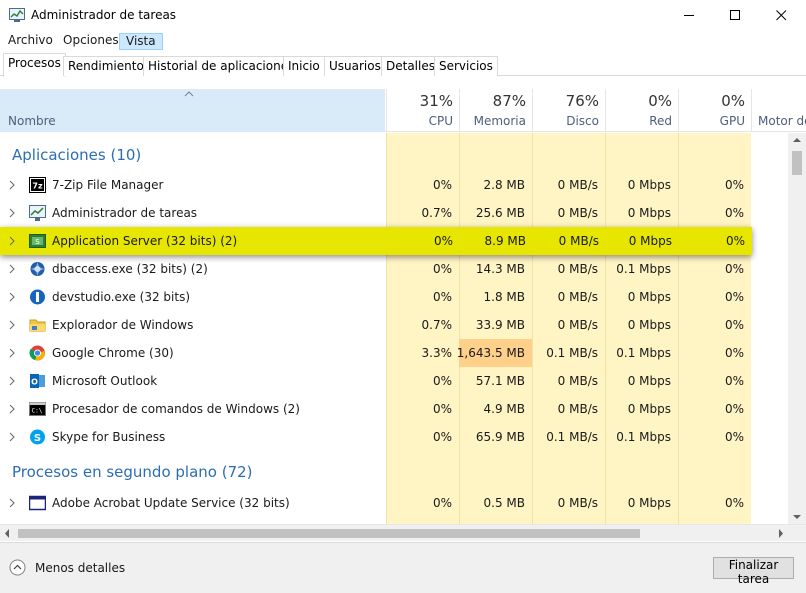 The width and height of the screenshot is (806, 593). I want to click on header-disk: 76% Disco, so click(568, 110).